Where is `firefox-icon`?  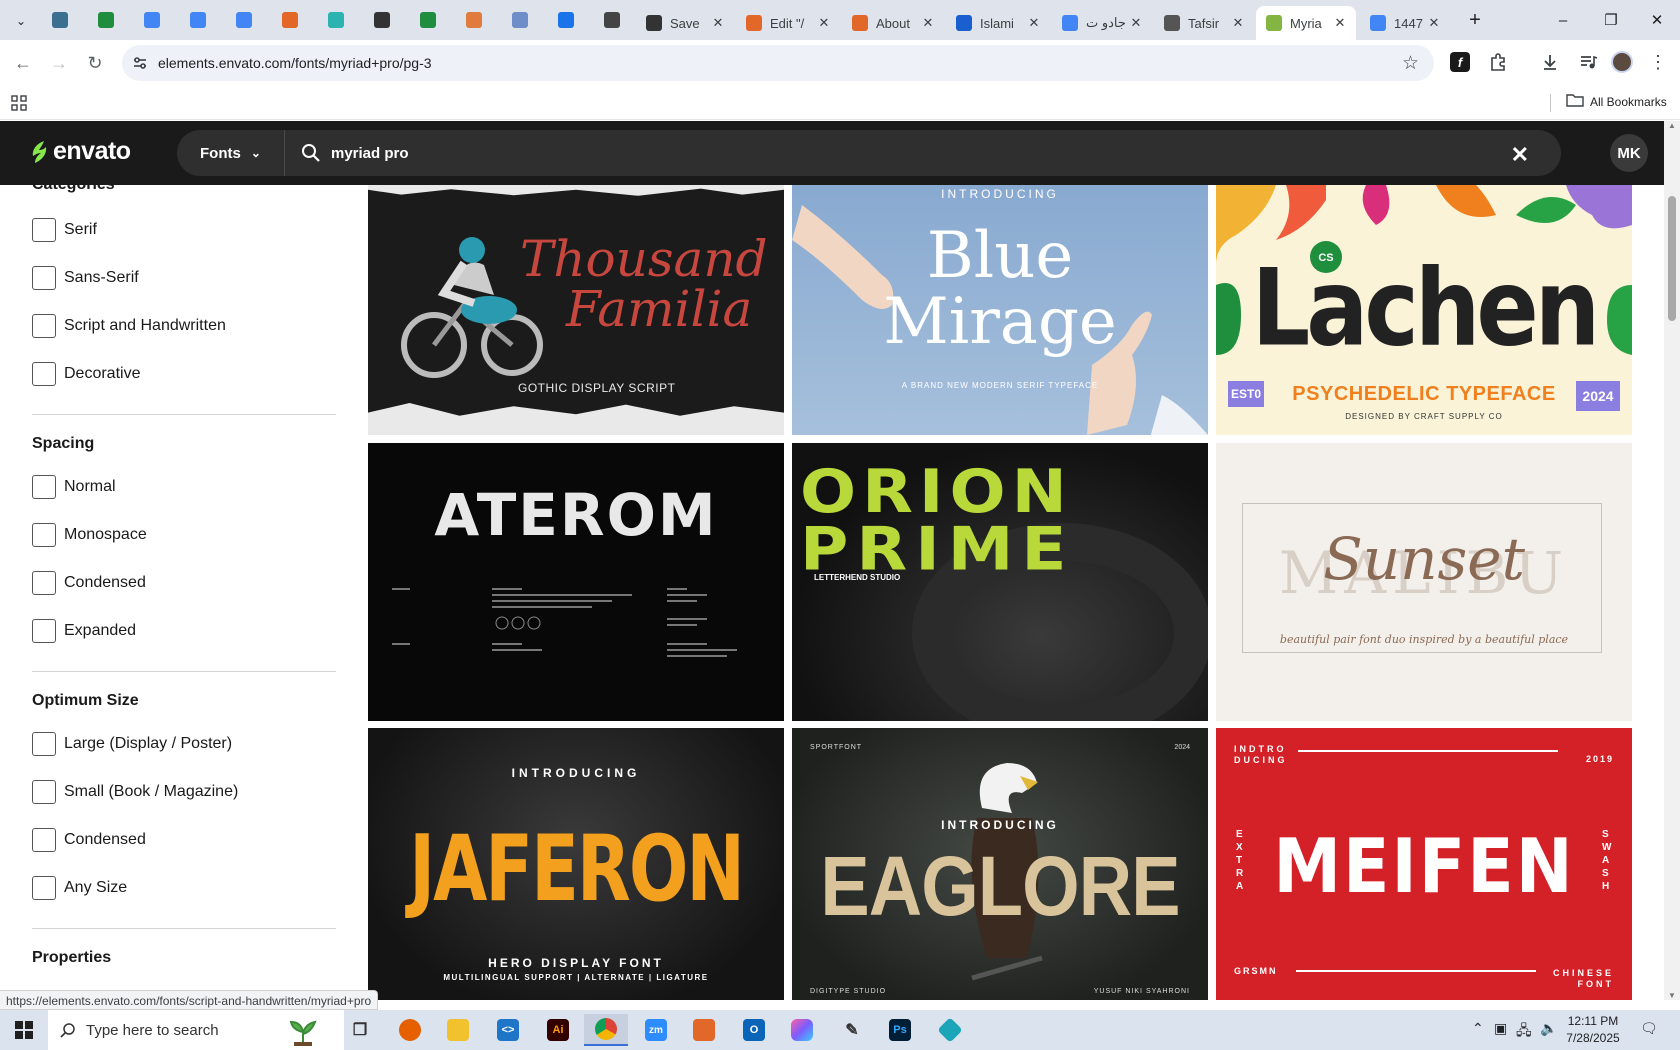 firefox-icon is located at coordinates (410, 1030).